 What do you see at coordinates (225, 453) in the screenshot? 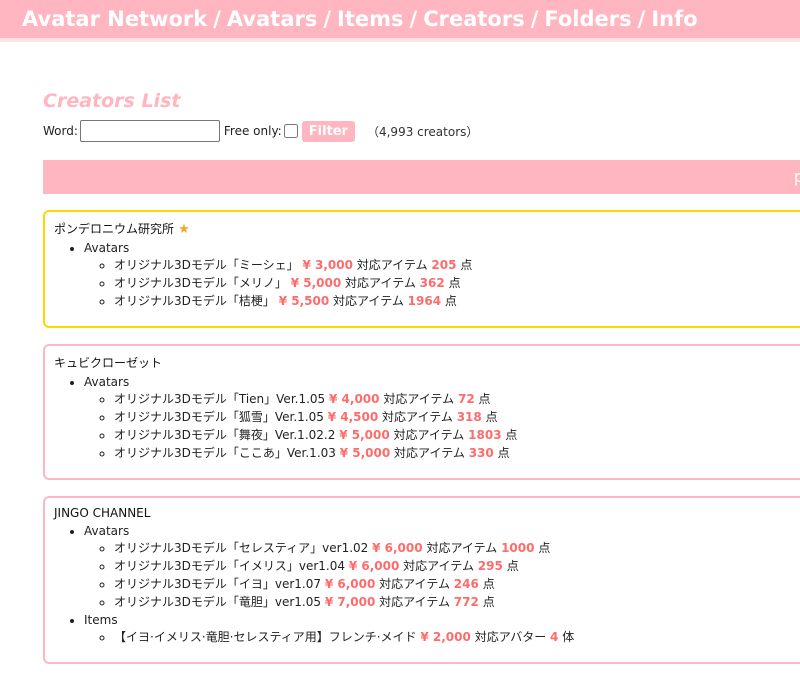
I see `product-name-link: オリジナル3Dモデル「ここあ」Ver.1.03` at bounding box center [225, 453].